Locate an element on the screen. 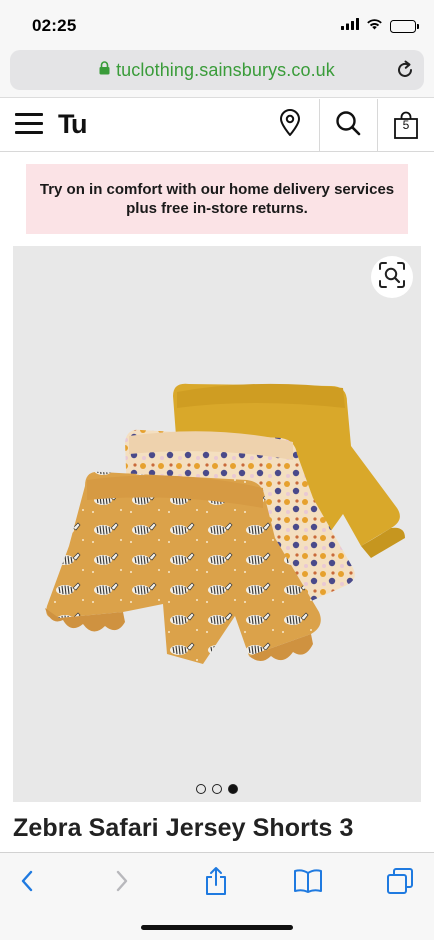 The width and height of the screenshot is (434, 940). hamburger-menu-icon is located at coordinates (29, 125).